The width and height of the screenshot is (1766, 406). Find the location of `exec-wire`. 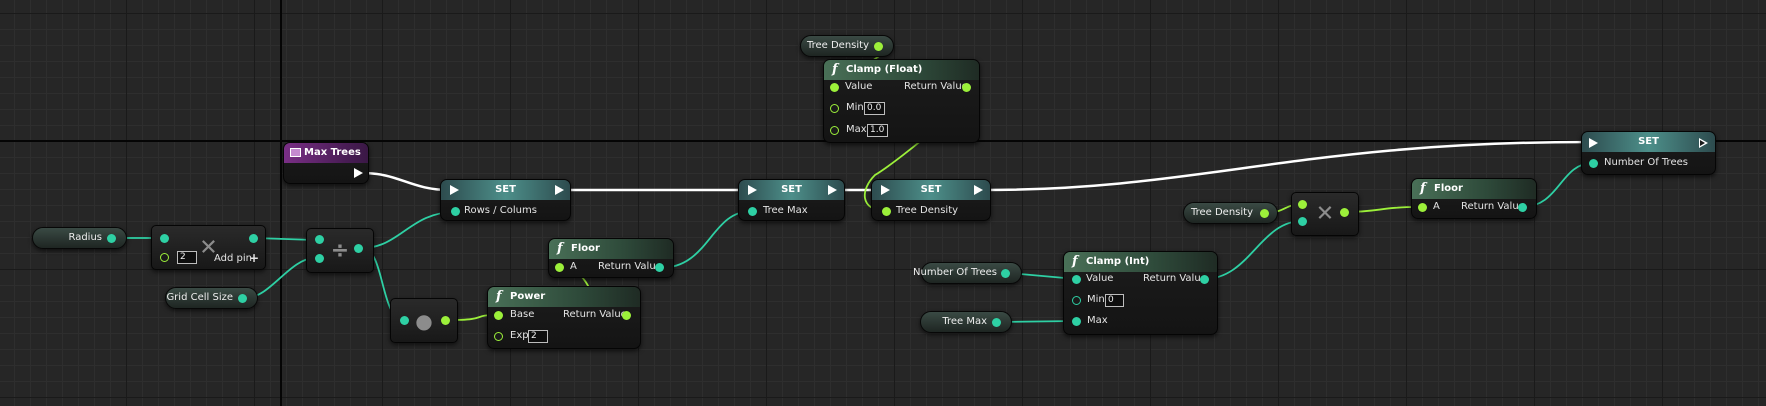

exec-wire is located at coordinates (406, 181).